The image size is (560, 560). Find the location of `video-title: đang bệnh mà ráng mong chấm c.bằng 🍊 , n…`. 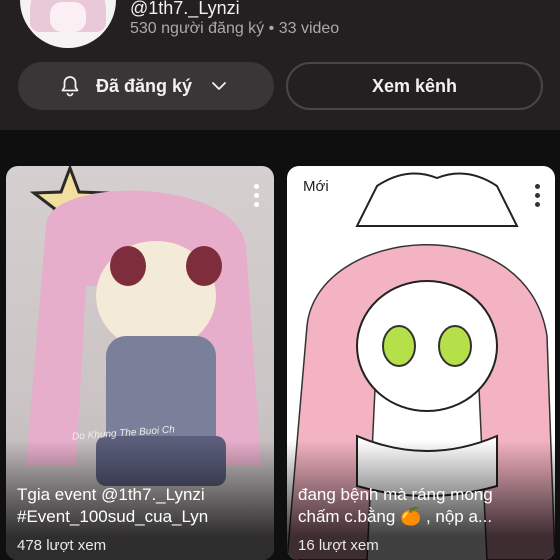

video-title: đang bệnh mà ráng mong chấm c.bằng 🍊 , n… is located at coordinates (423, 506).